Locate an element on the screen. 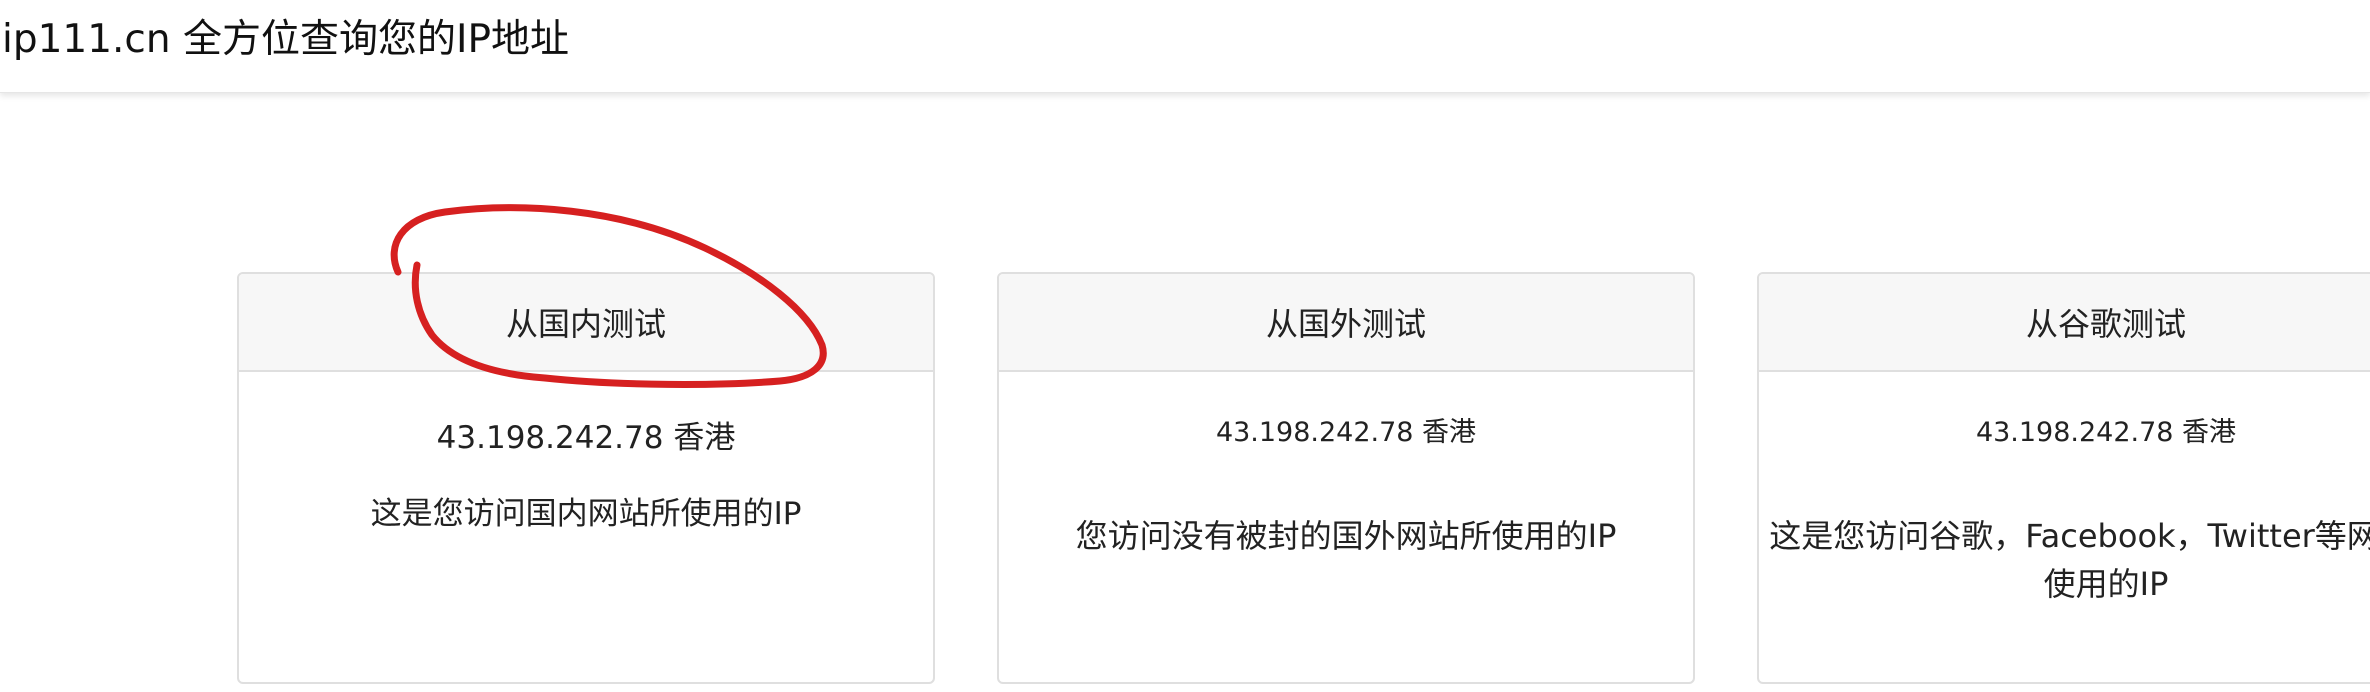  top-navbar: ip111.cn 全方位查询您的IP地址 is located at coordinates (1185, 46).